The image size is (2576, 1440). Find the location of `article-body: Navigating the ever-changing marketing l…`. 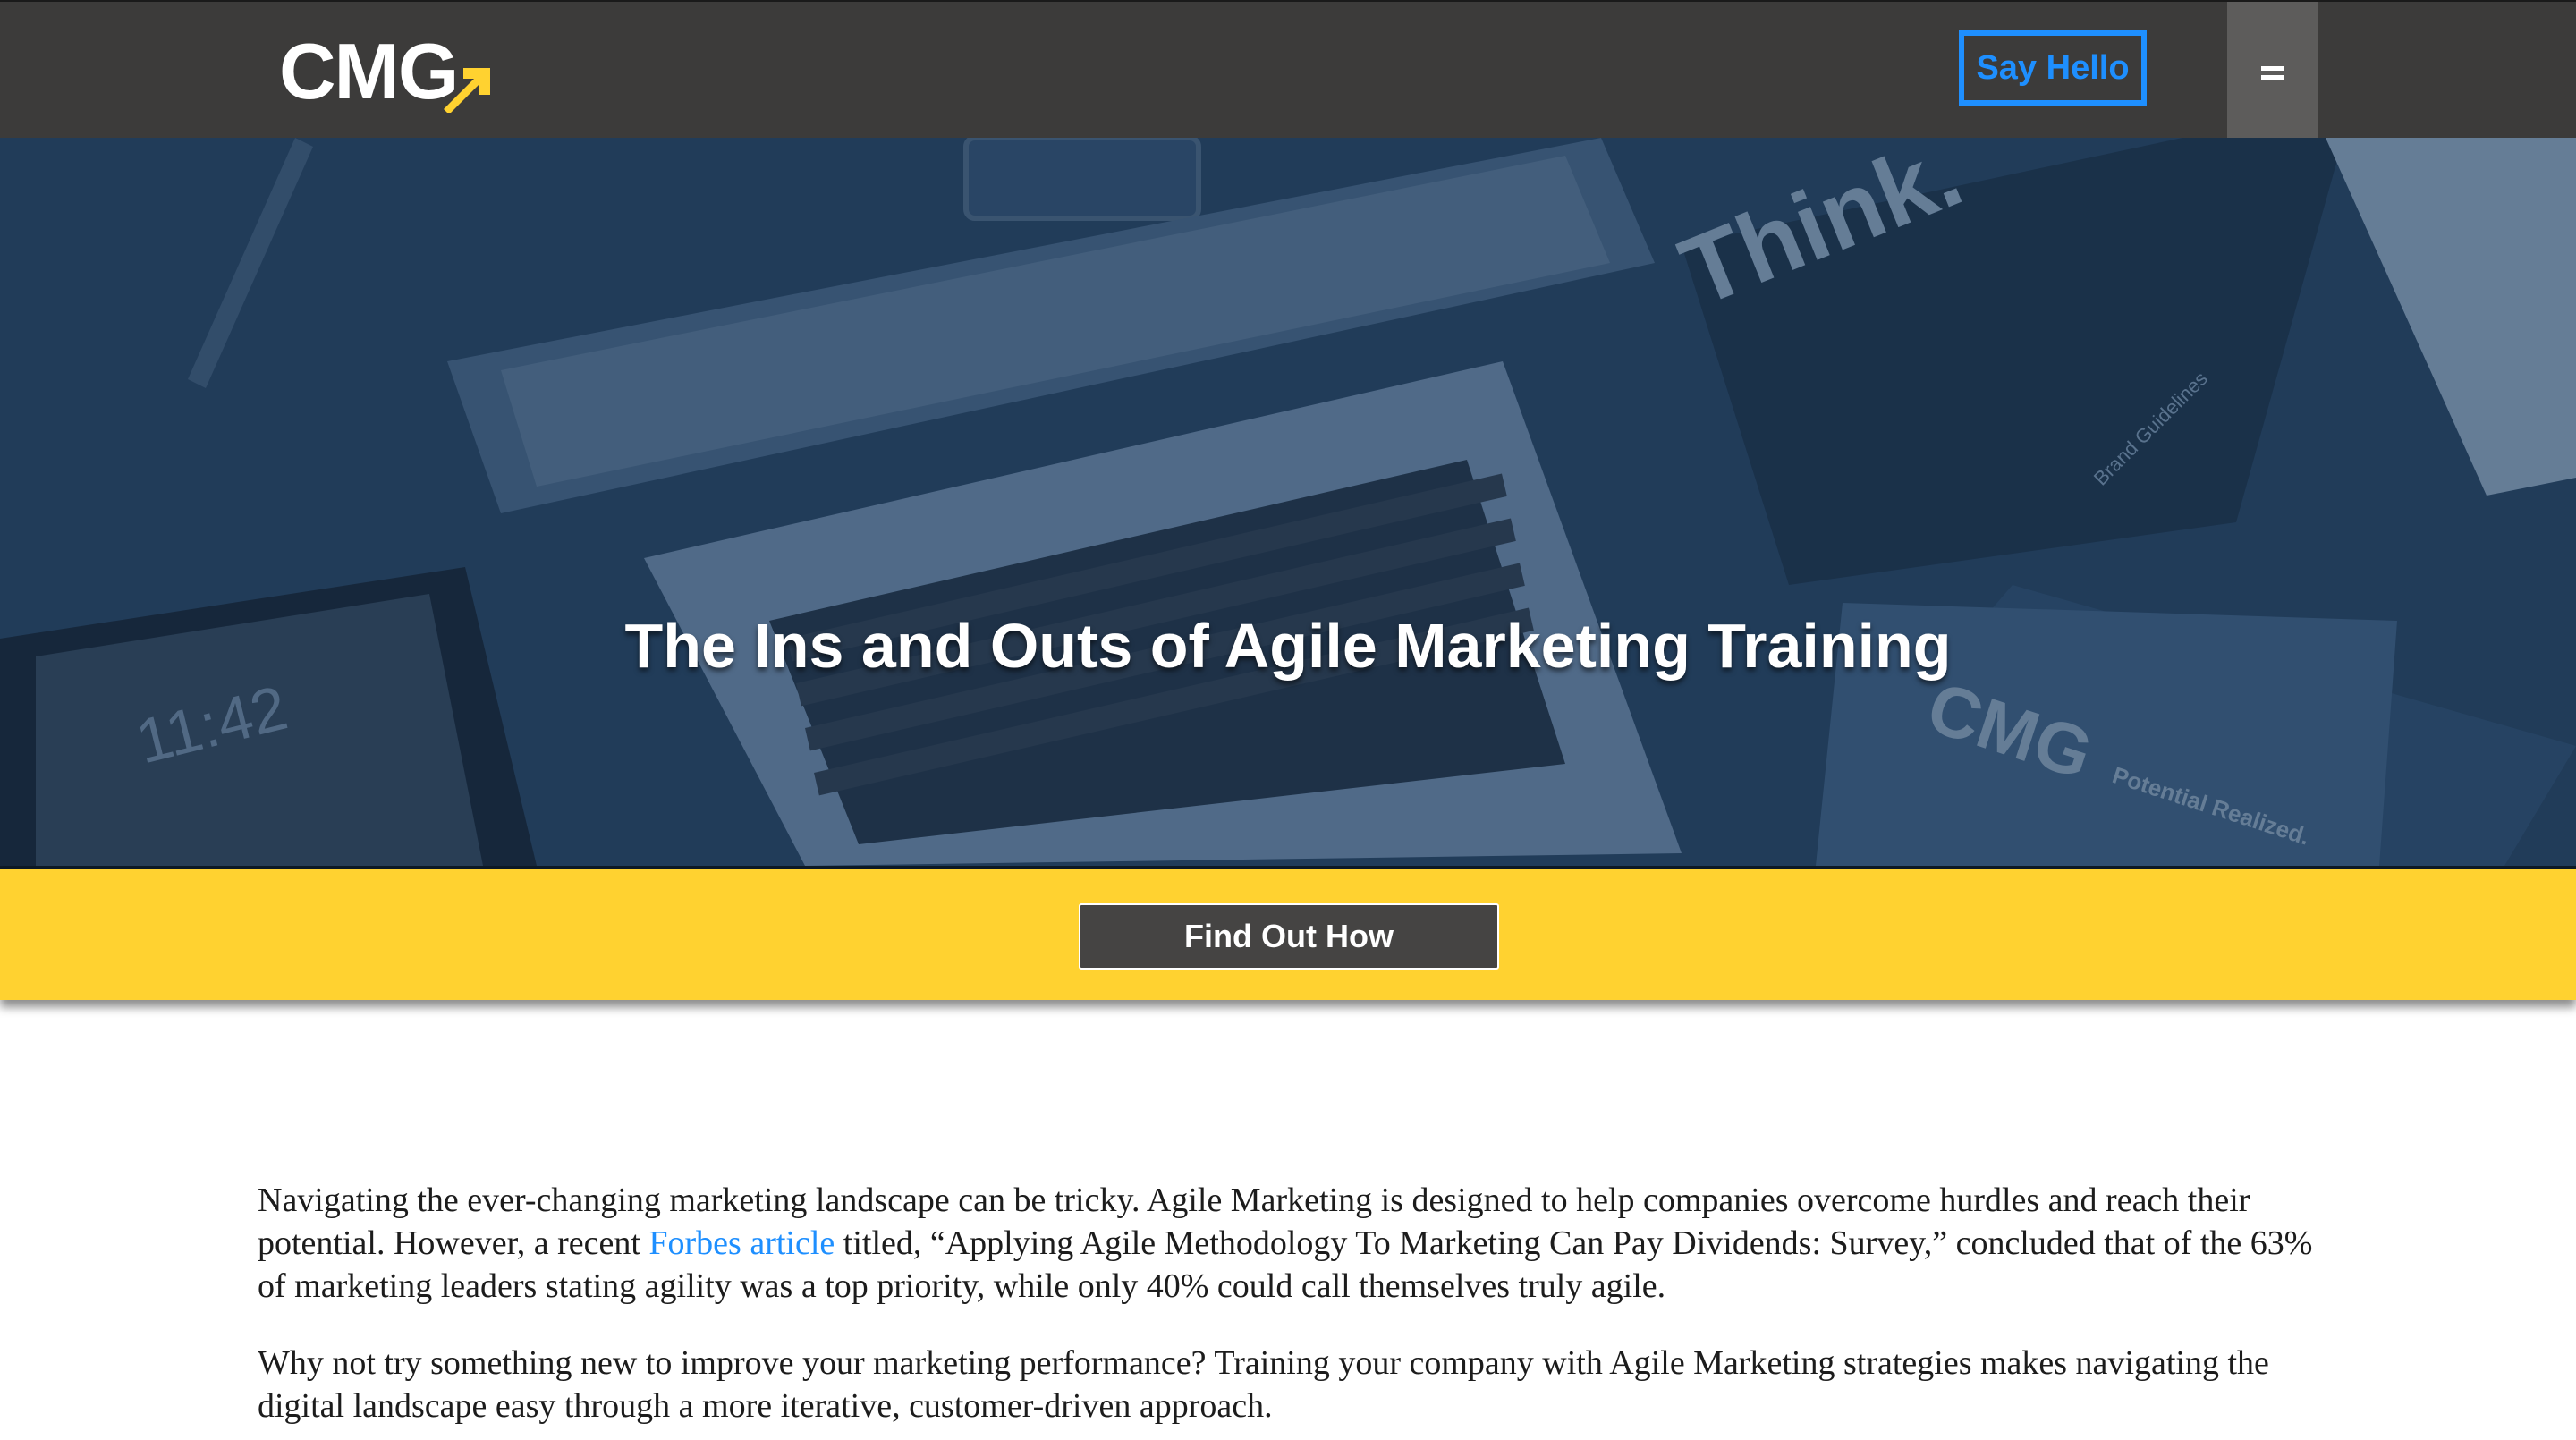

article-body: Navigating the ever-changing marketing l… is located at coordinates (1286, 1309).